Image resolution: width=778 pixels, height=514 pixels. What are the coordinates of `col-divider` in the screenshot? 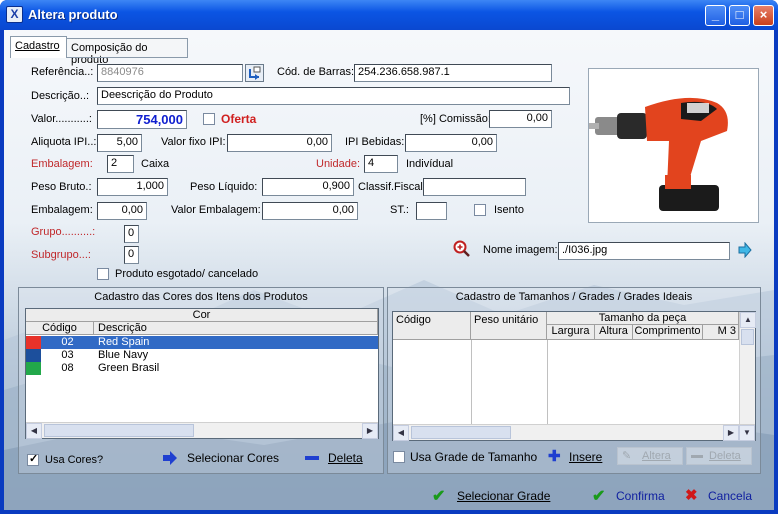 It's located at (471, 382).